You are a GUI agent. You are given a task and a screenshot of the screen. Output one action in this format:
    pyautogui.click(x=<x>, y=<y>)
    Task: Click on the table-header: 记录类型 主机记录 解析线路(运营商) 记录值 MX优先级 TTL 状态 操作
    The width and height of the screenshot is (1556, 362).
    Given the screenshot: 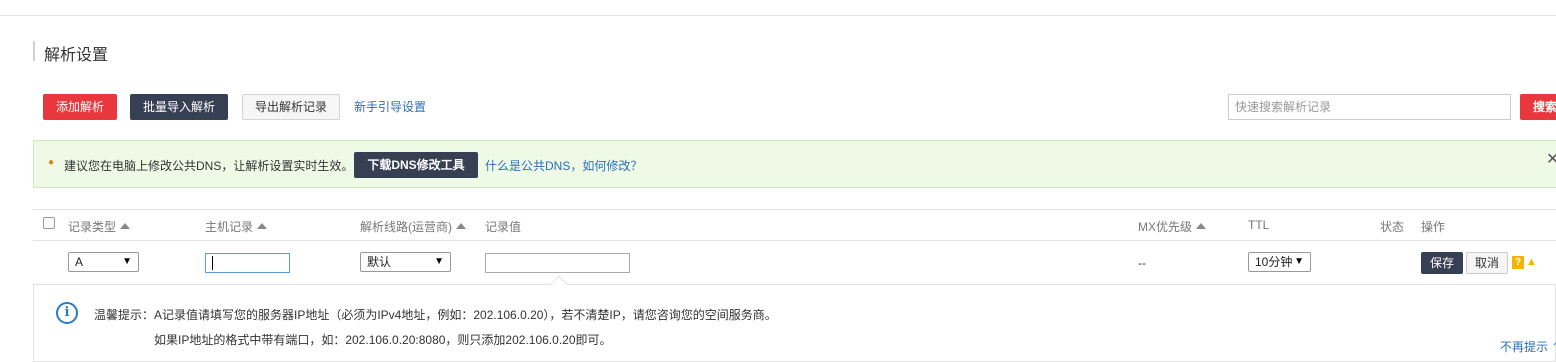 What is the action you would take?
    pyautogui.click(x=794, y=225)
    